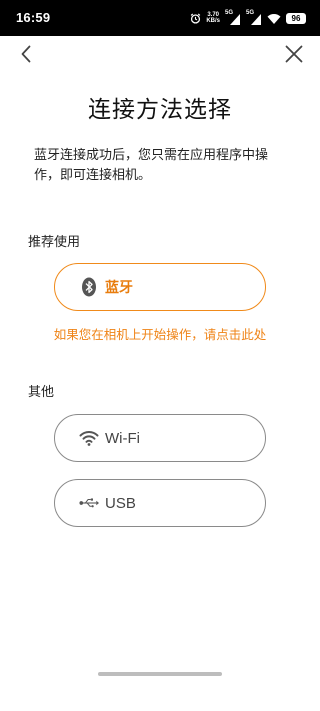  Describe the element at coordinates (89, 287) in the screenshot. I see `bluetooth-icon` at that location.